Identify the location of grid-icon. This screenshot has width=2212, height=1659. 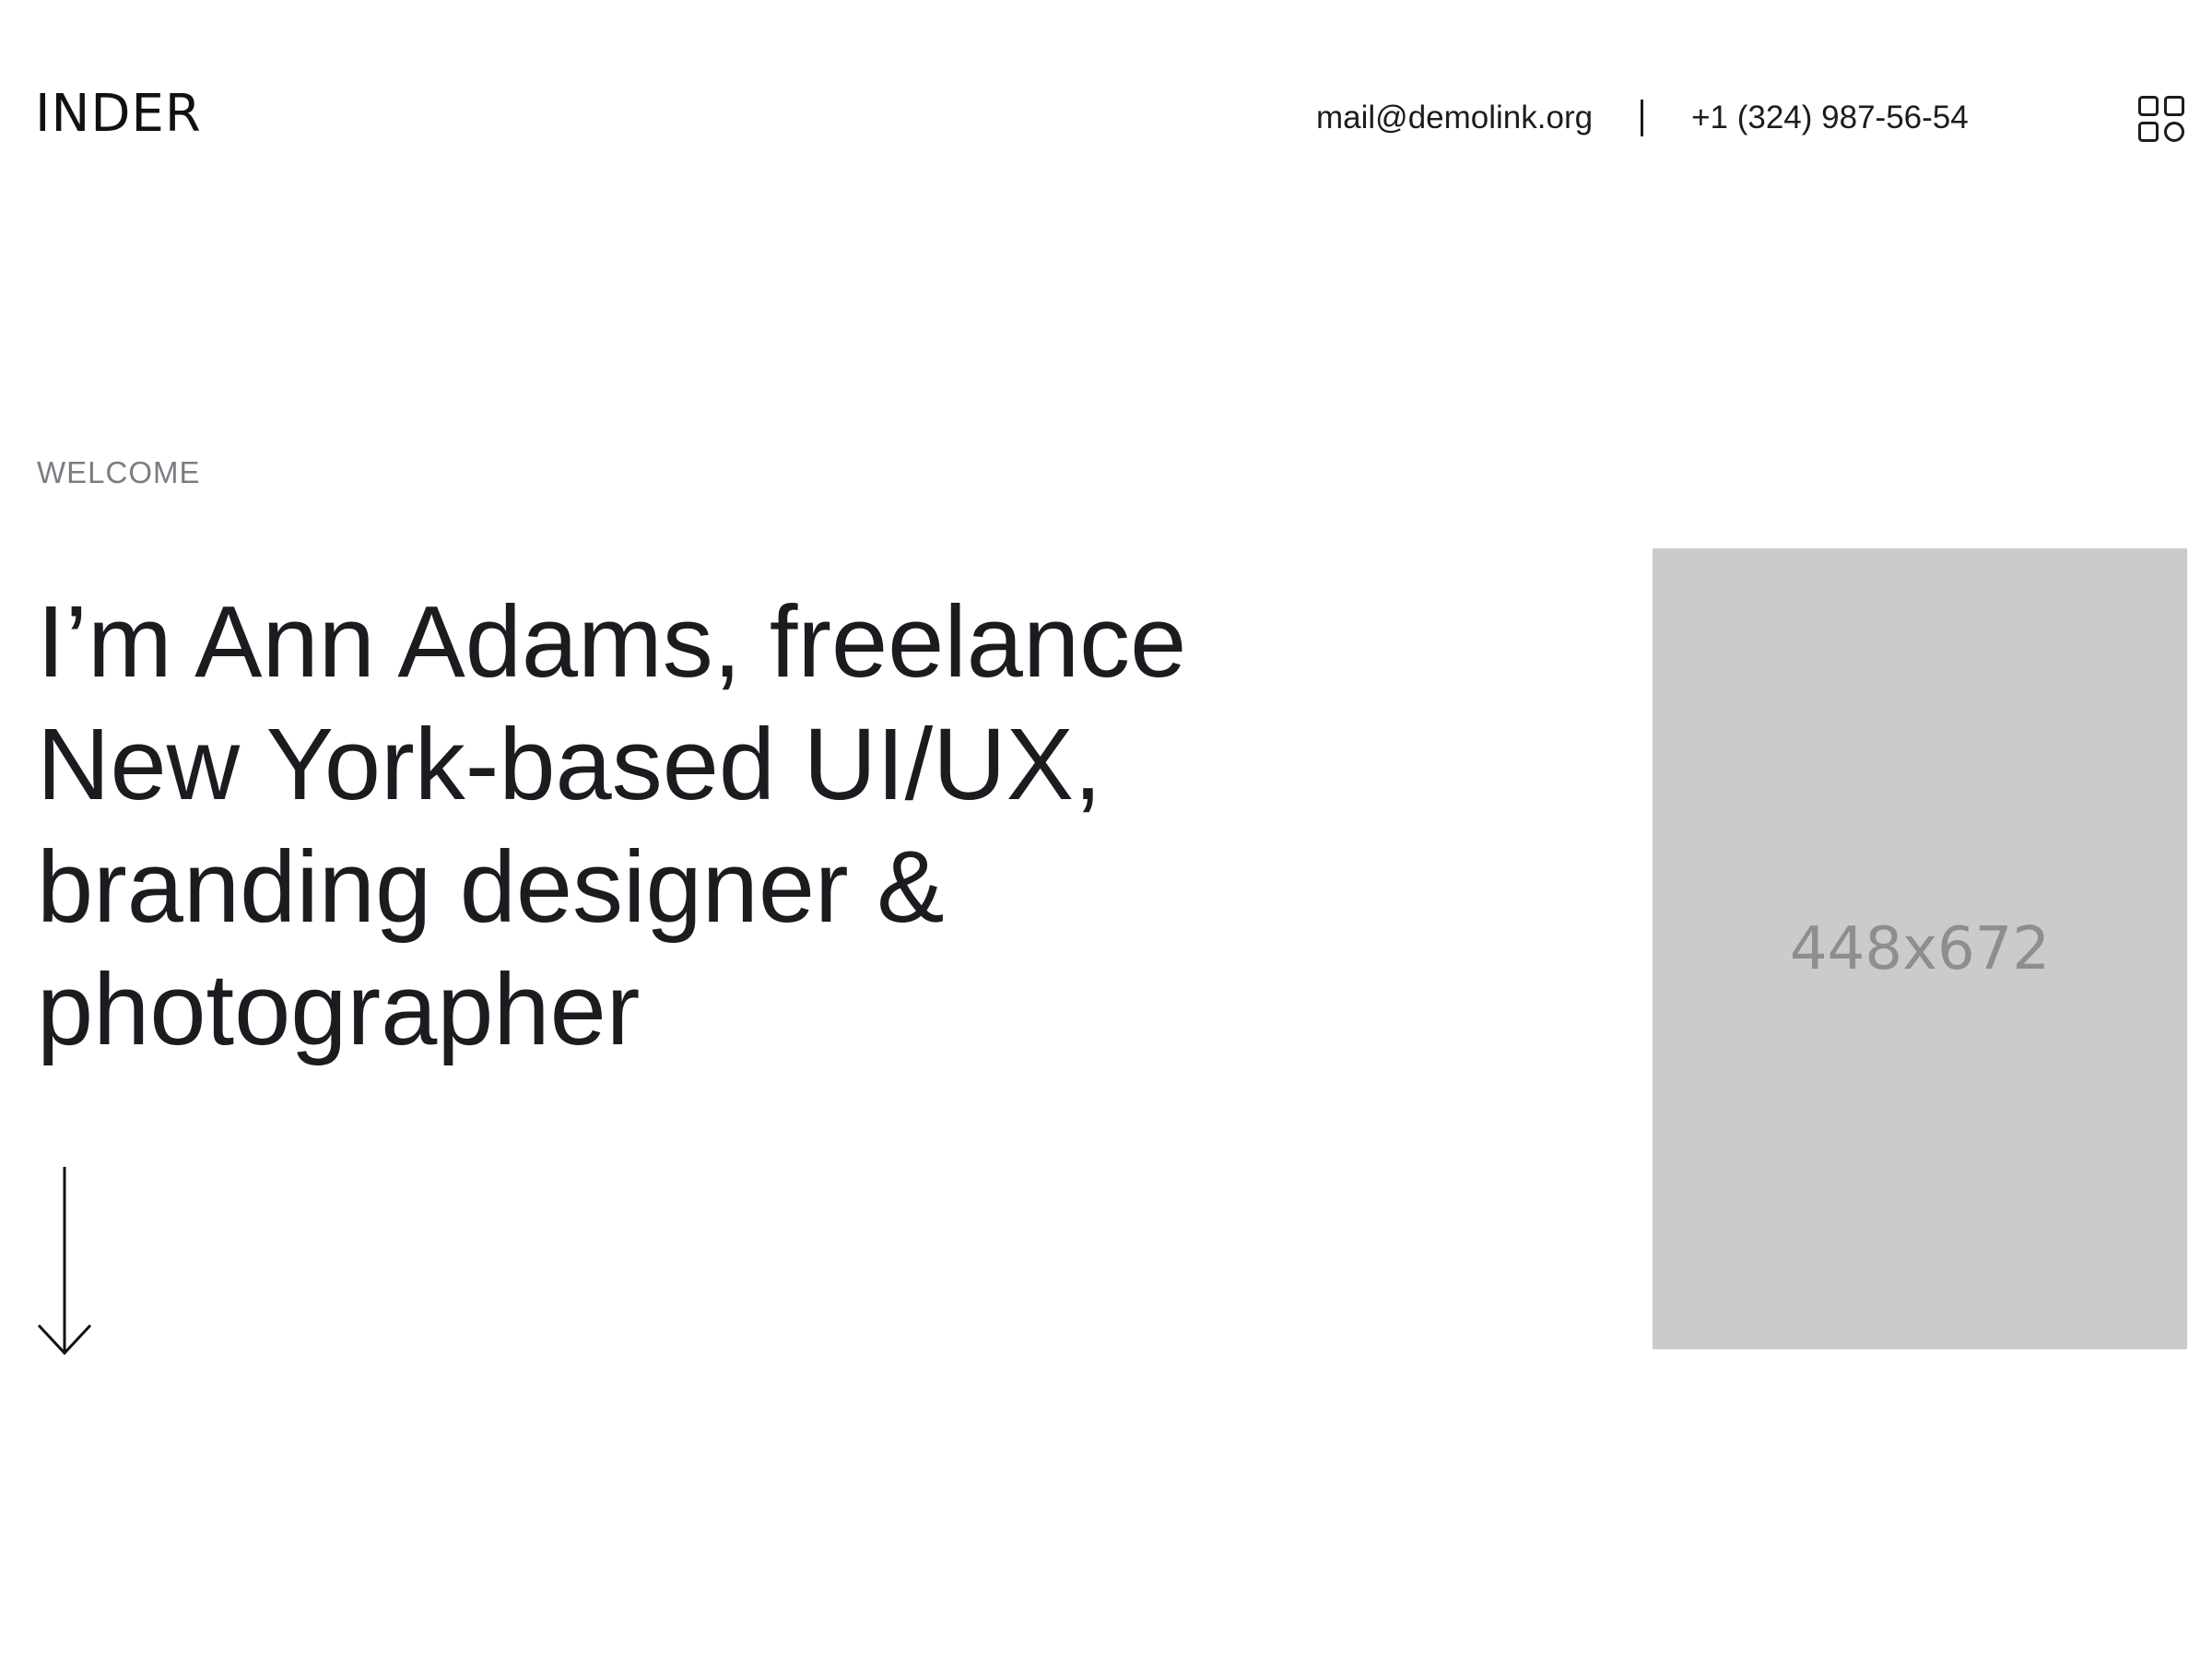
(2161, 119).